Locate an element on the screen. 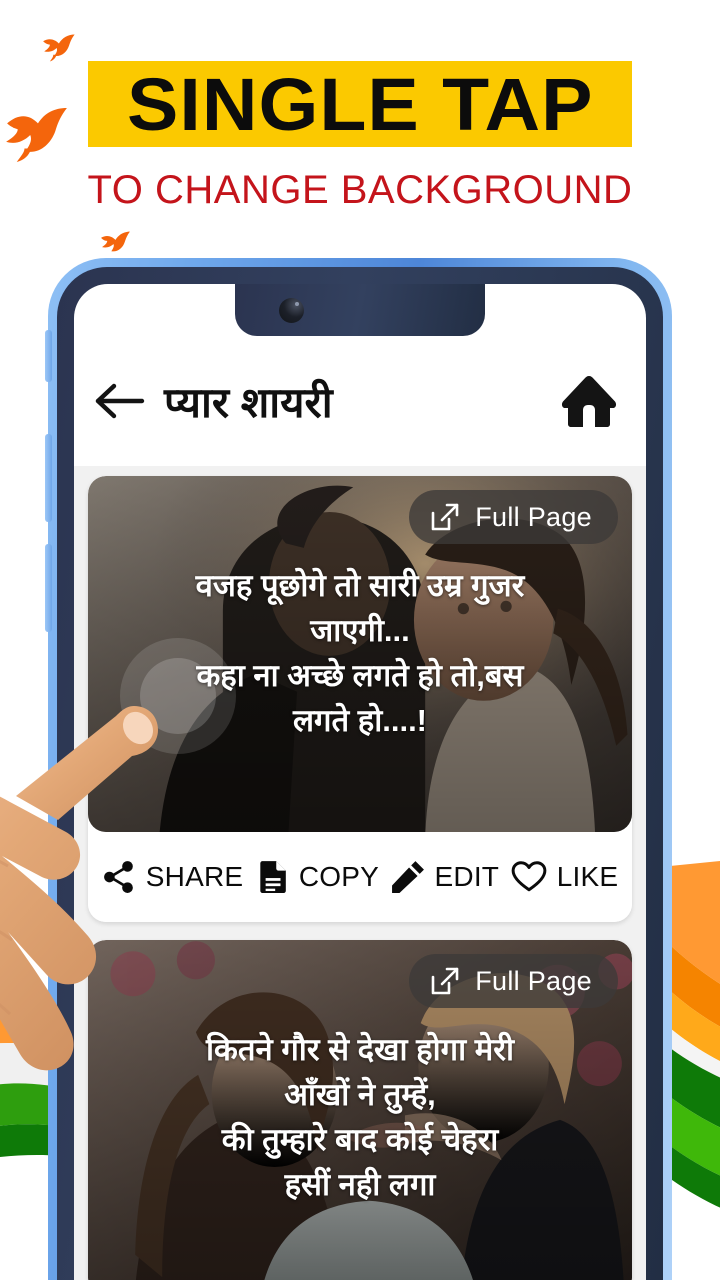 The height and width of the screenshot is (1280, 720). edit-icon is located at coordinates (407, 877).